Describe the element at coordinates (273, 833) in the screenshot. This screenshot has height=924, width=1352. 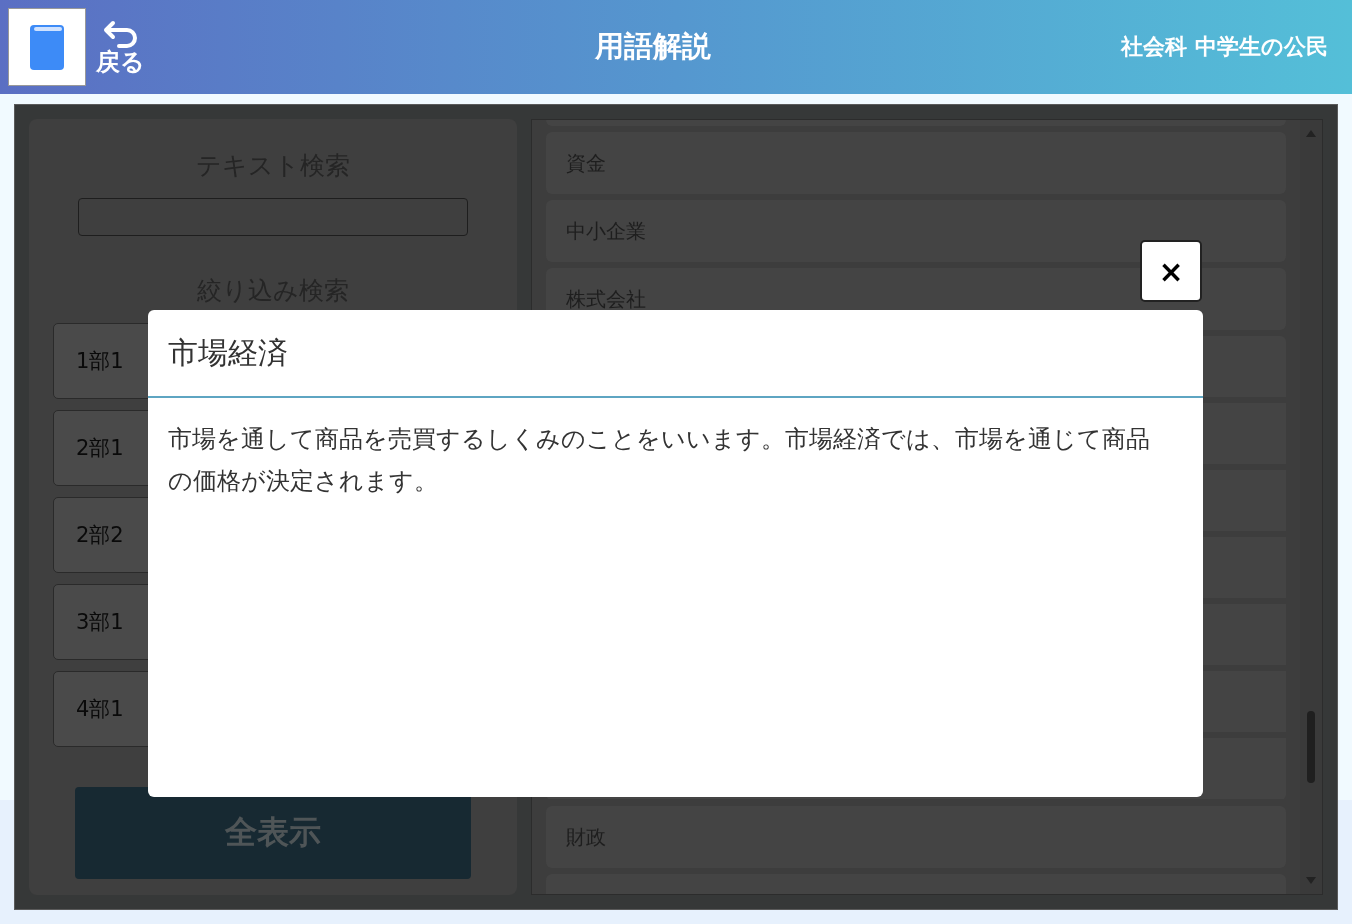
I see `show-all-button: 全表示` at that location.